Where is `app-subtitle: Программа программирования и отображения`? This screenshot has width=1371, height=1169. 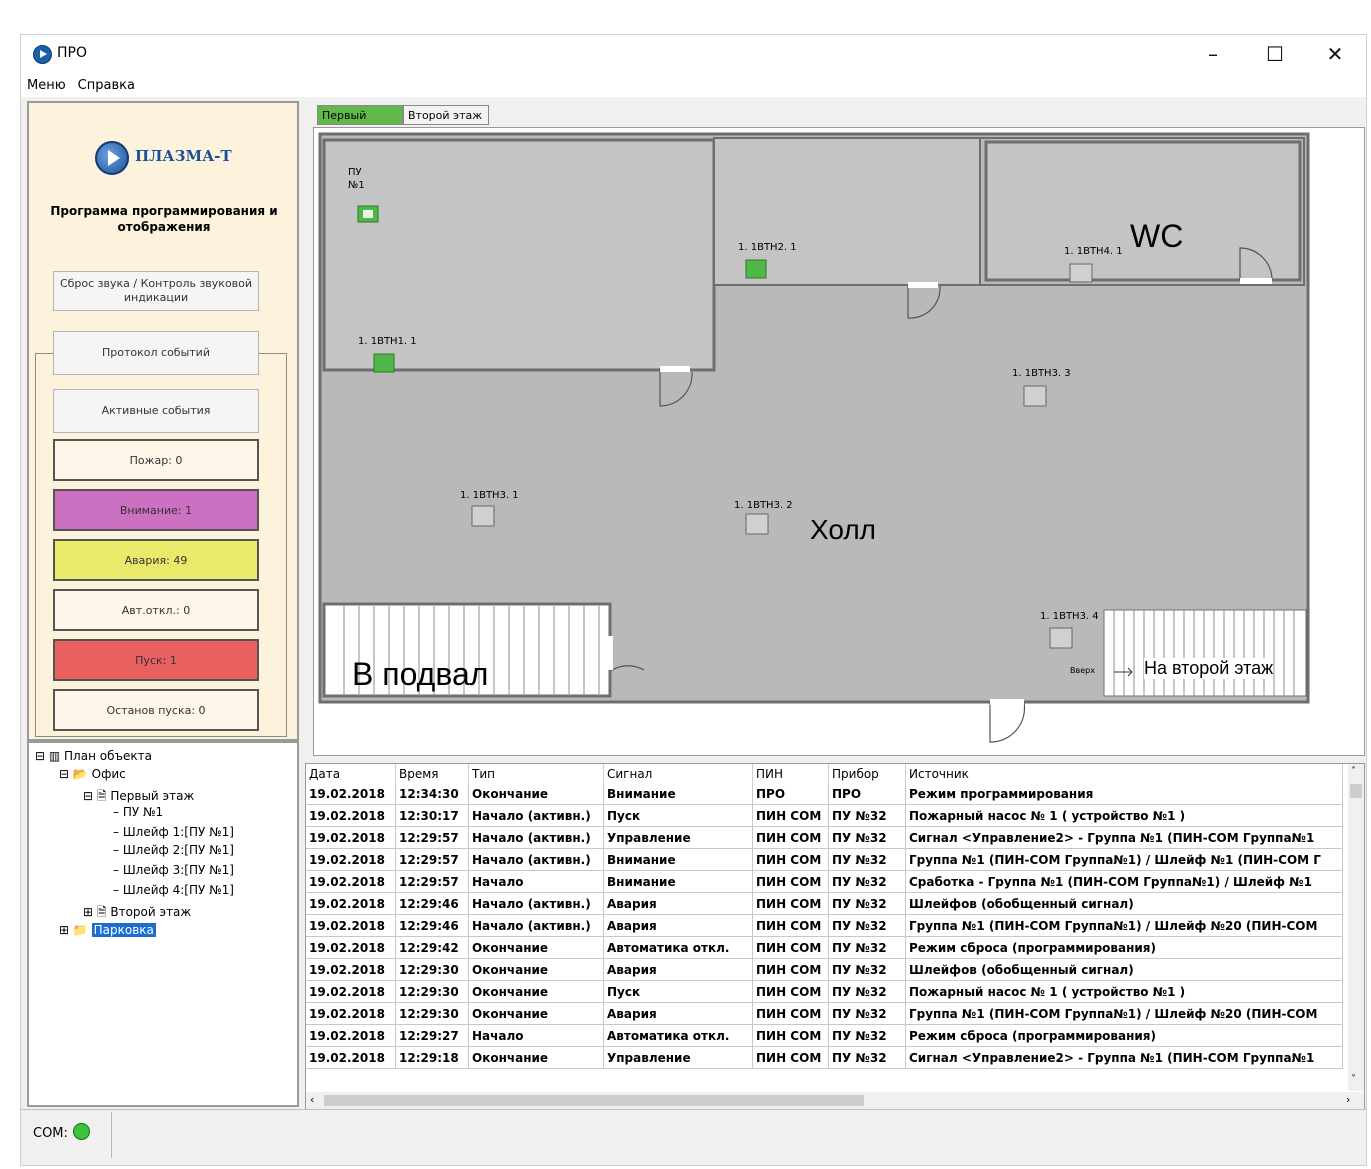 app-subtitle: Программа программирования и отображения is located at coordinates (164, 219).